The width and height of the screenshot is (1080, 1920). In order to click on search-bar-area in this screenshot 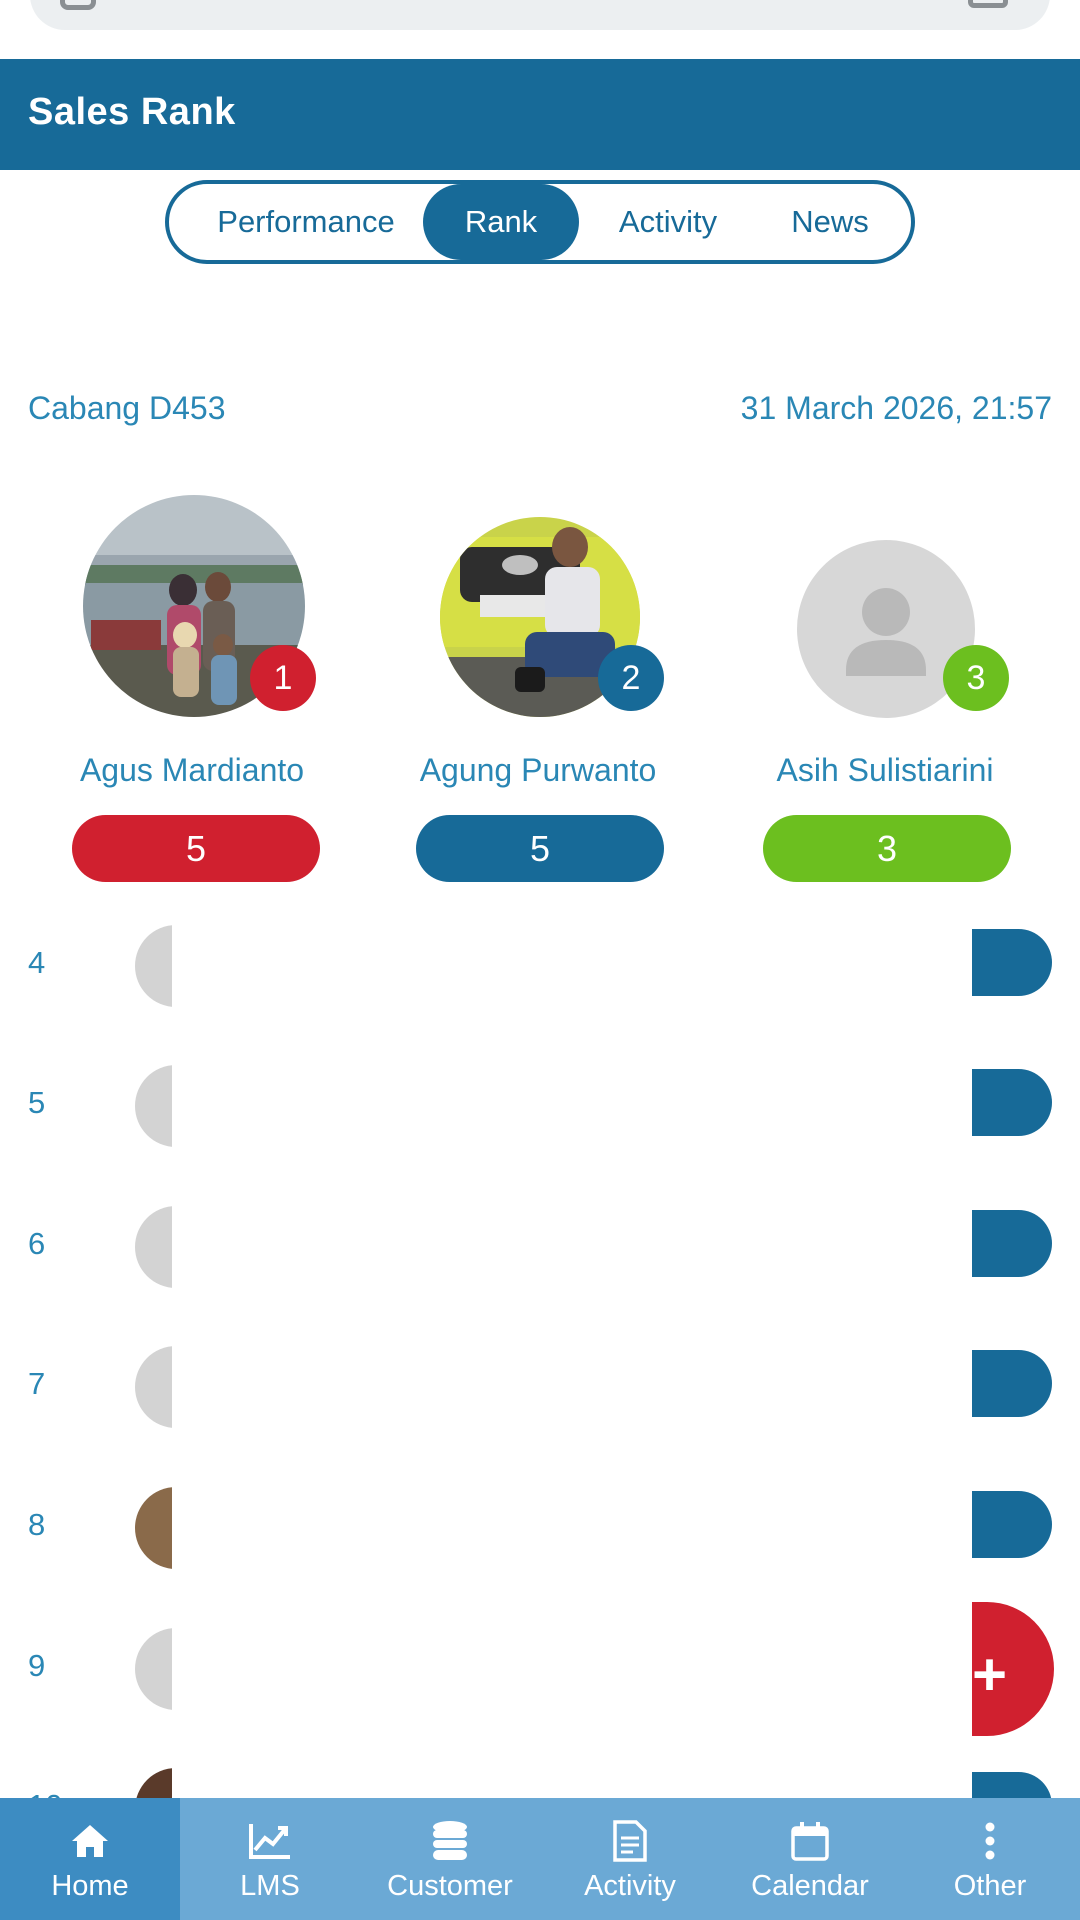, I will do `click(540, 29)`.